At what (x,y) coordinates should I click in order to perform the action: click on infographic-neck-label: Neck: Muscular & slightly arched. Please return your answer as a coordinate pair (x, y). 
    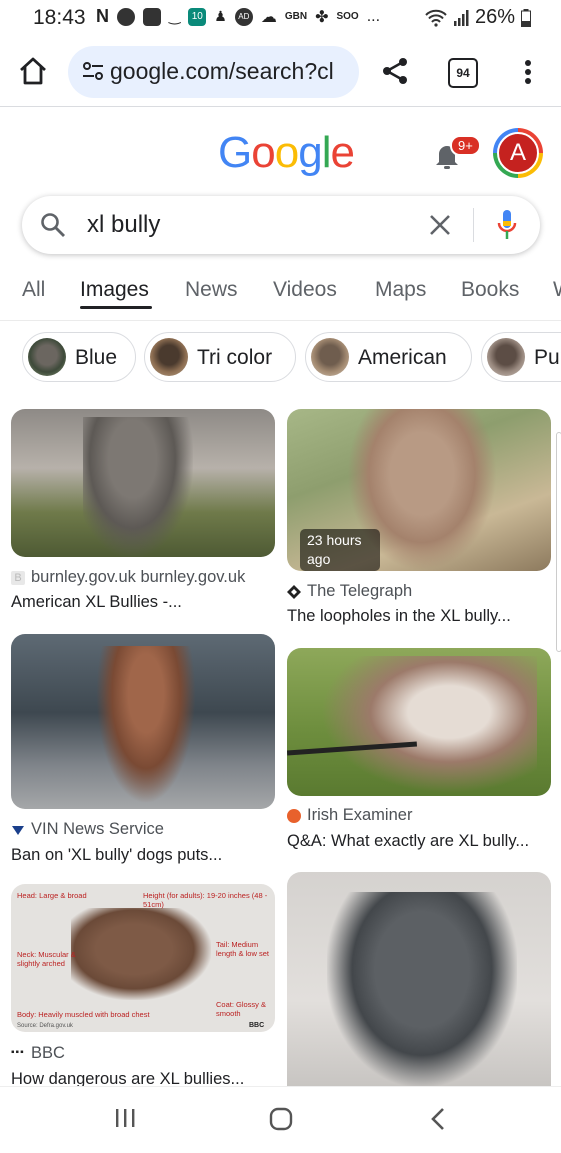
    Looking at the image, I should click on (46, 959).